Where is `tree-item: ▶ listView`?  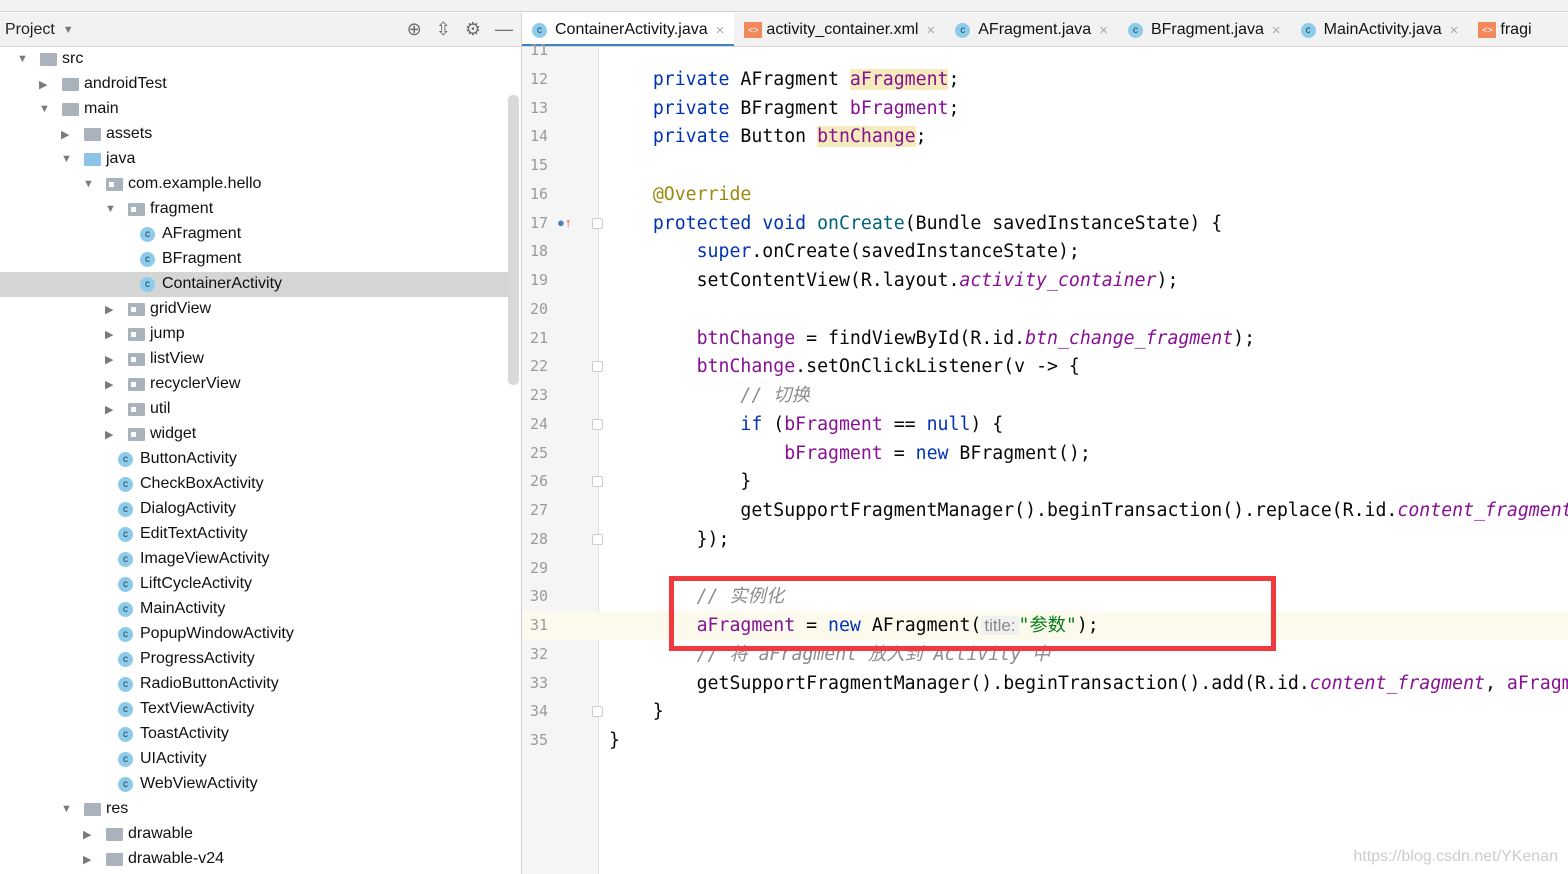
tree-item: ▶ listView is located at coordinates (254, 359).